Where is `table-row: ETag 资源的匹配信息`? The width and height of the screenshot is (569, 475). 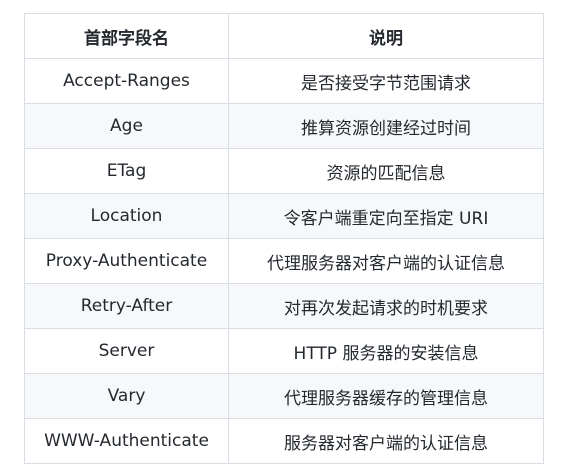
table-row: ETag 资源的匹配信息 is located at coordinates (284, 171).